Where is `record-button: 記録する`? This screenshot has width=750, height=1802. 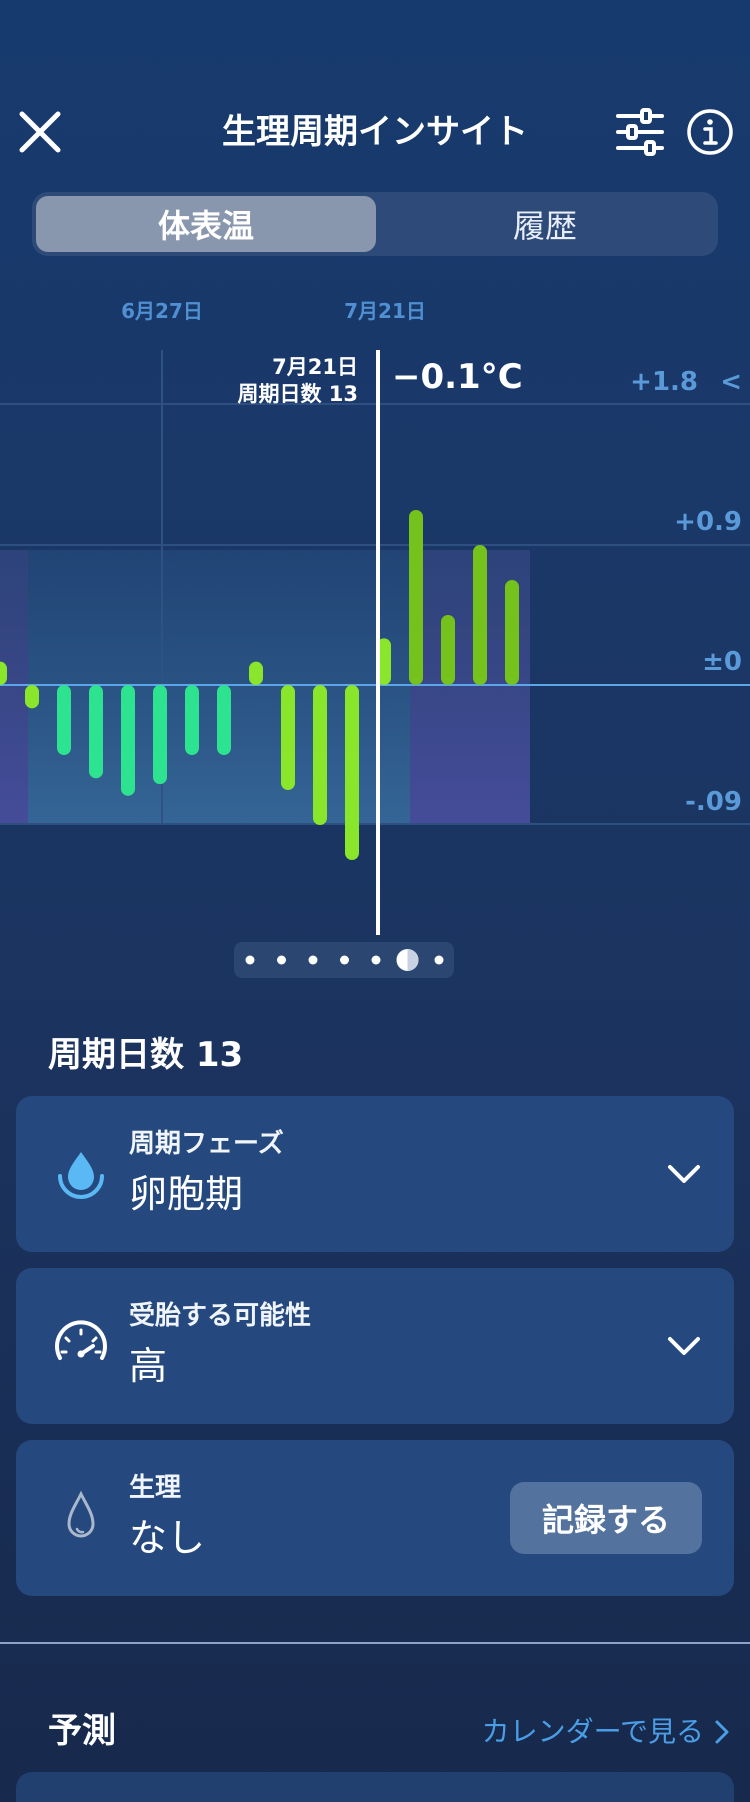
record-button: 記録する is located at coordinates (606, 1518).